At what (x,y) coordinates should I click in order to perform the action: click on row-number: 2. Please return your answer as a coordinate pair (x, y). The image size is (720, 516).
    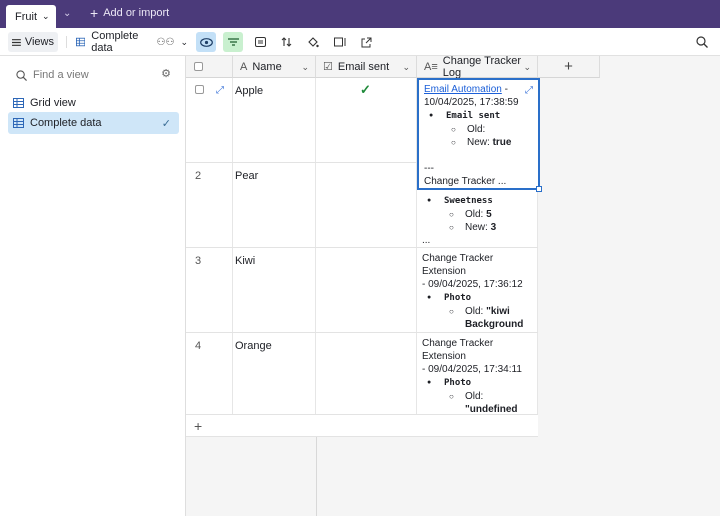
    Looking at the image, I should click on (209, 205).